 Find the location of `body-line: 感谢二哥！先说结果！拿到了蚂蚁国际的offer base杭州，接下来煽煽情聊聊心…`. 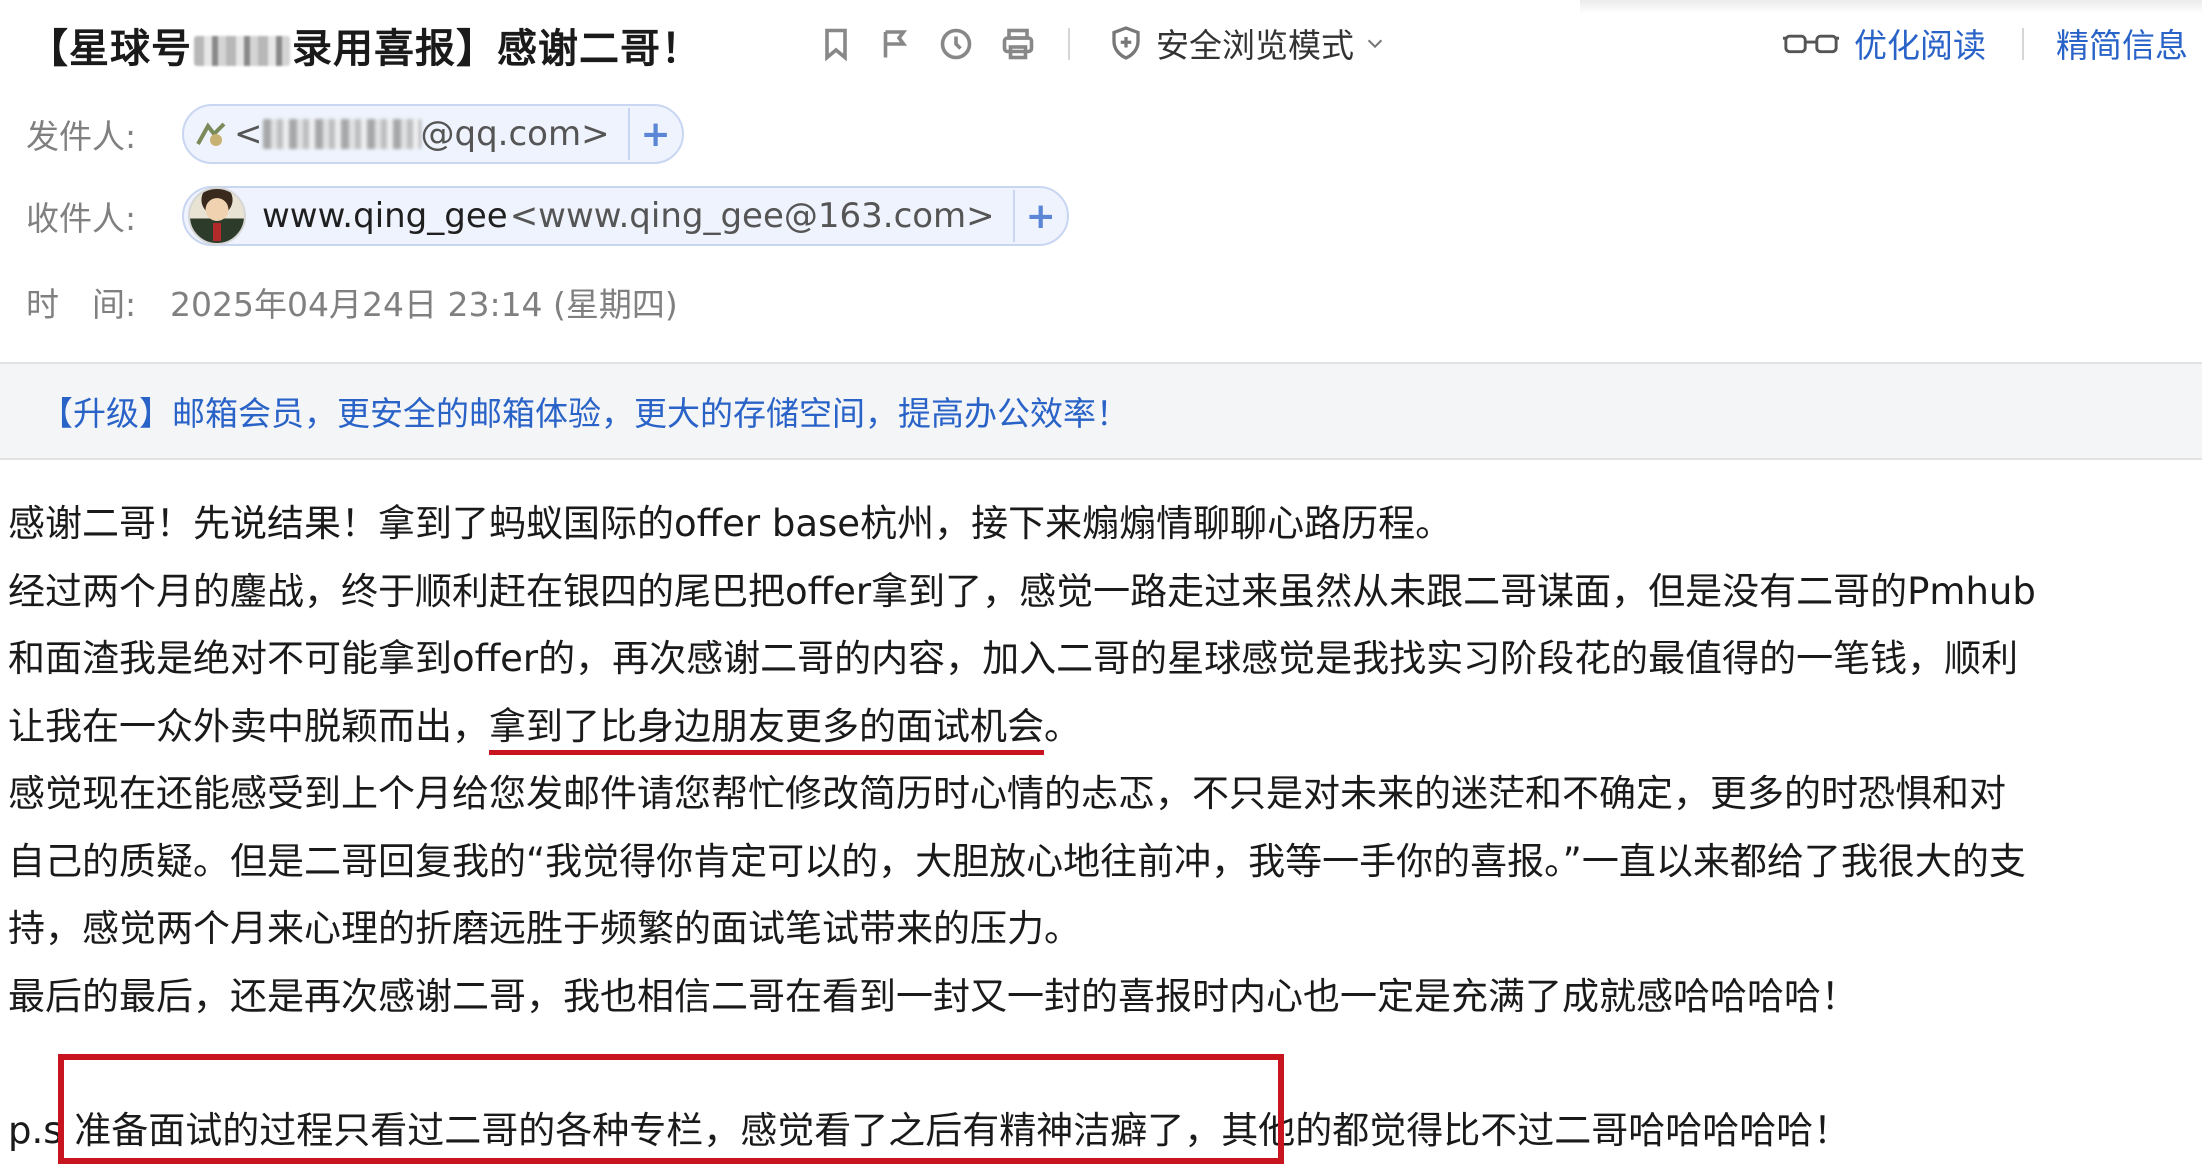

body-line: 感谢二哥！先说结果！拿到了蚂蚁国际的offer base杭州，接下来煽煽情聊聊心… is located at coordinates (730, 523).